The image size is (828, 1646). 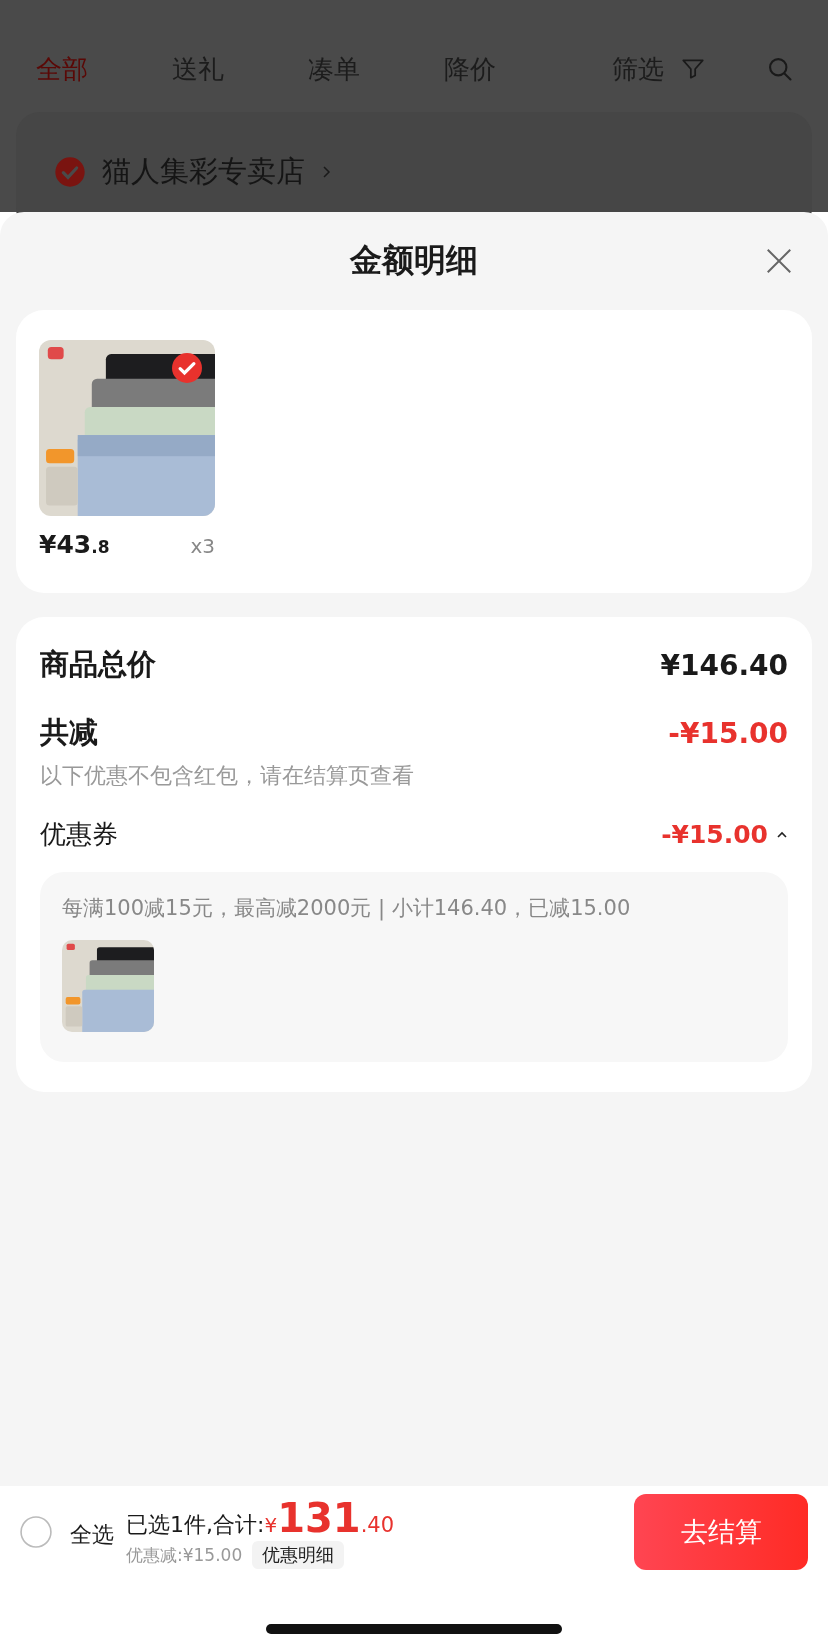 I want to click on discount-label: 共减, so click(x=69, y=732).